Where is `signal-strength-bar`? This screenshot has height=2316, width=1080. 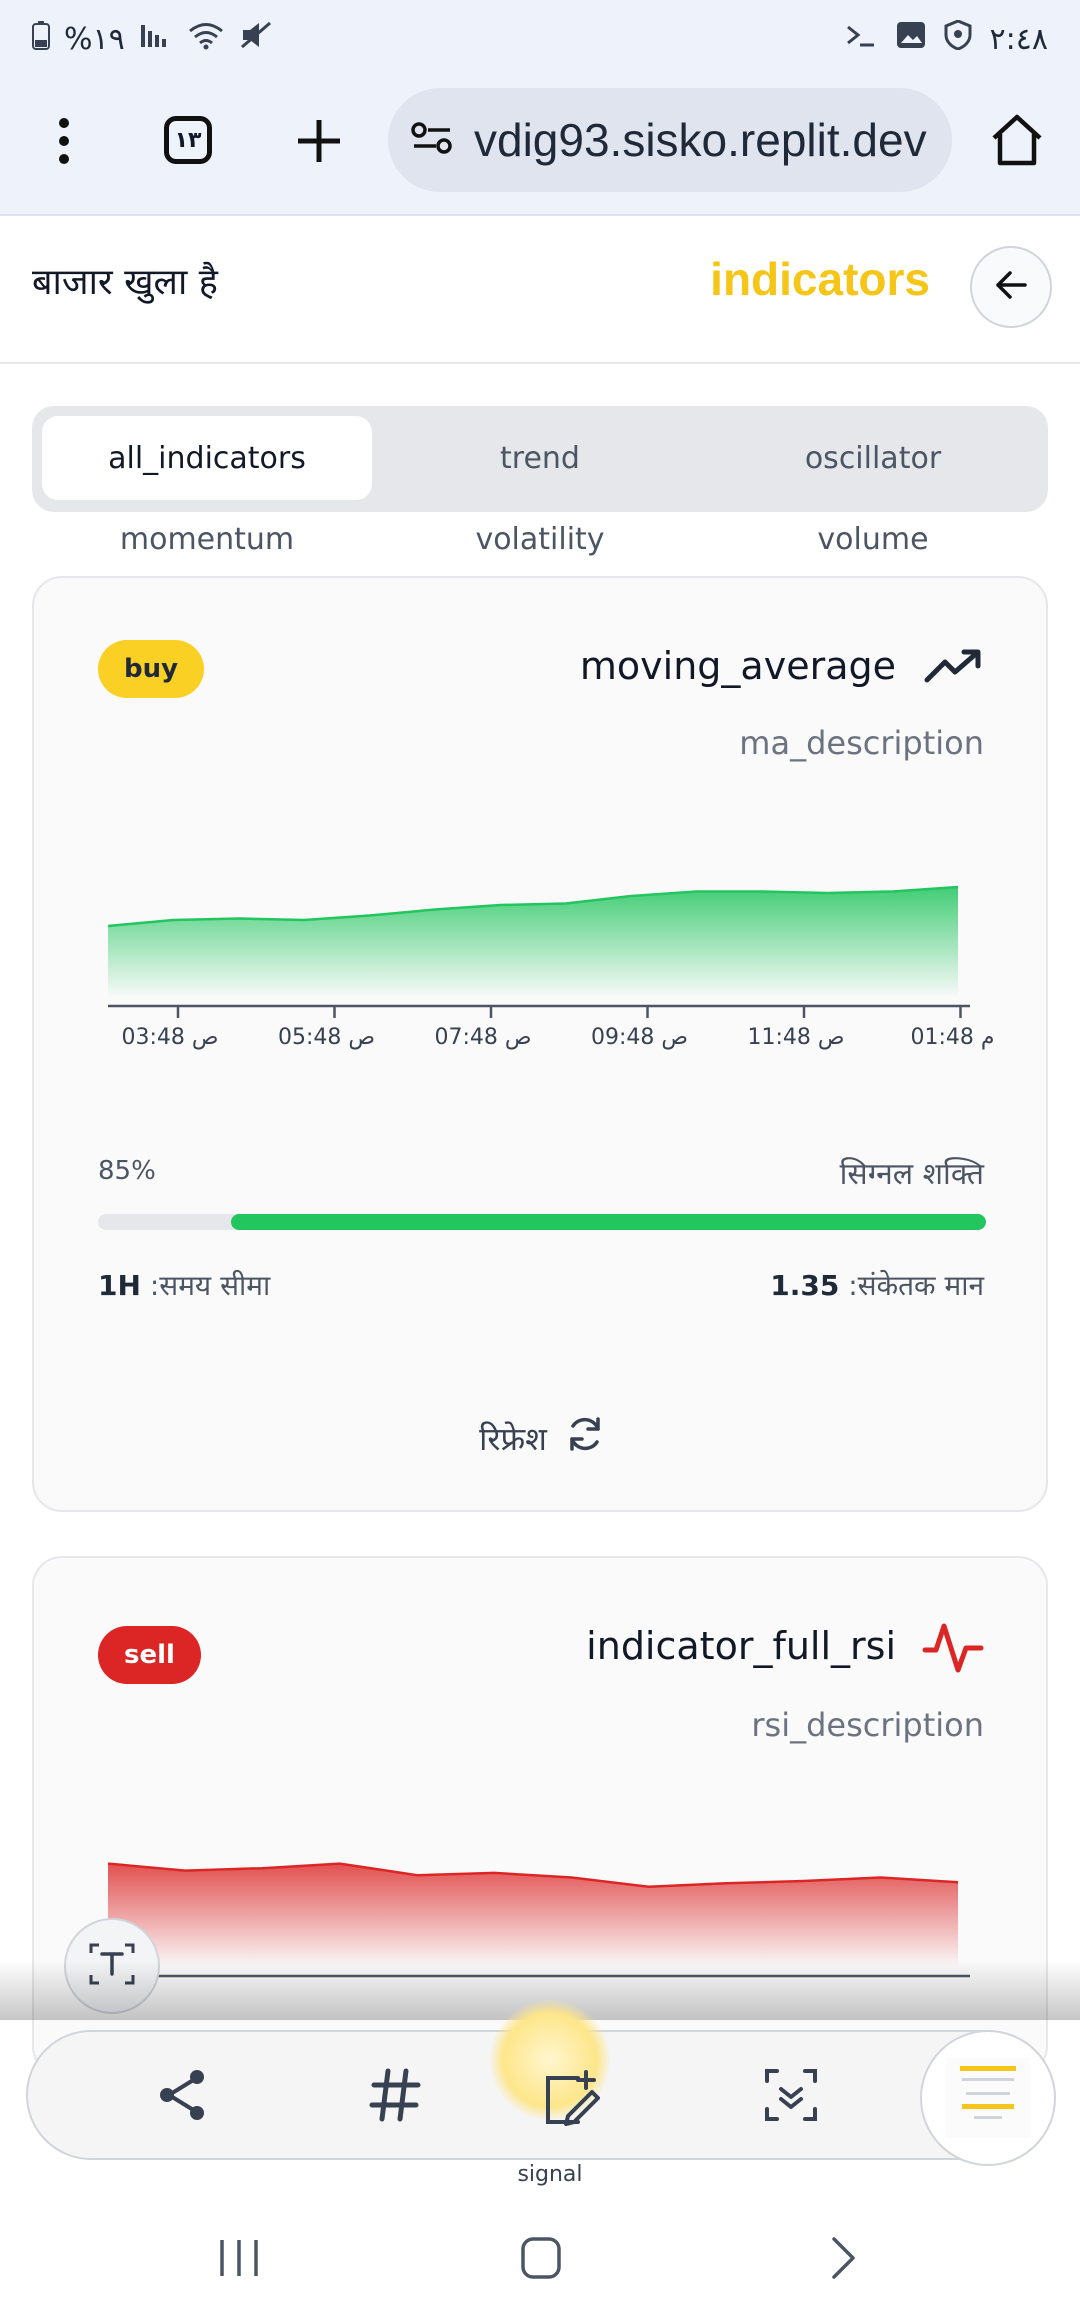
signal-strength-bar is located at coordinates (542, 1222).